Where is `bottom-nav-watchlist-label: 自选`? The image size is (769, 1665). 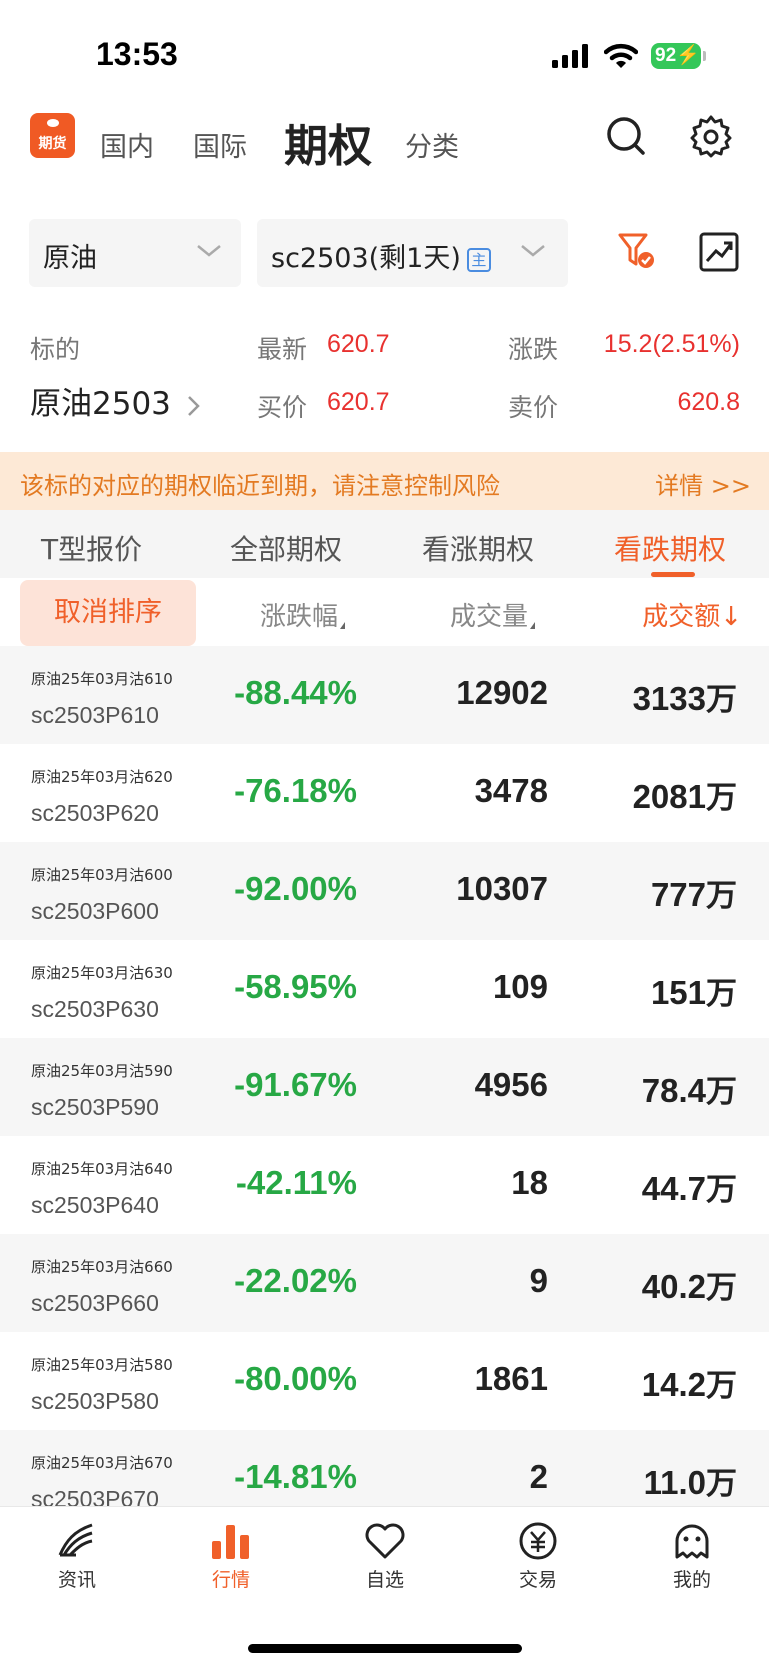 bottom-nav-watchlist-label: 自选 is located at coordinates (384, 1580).